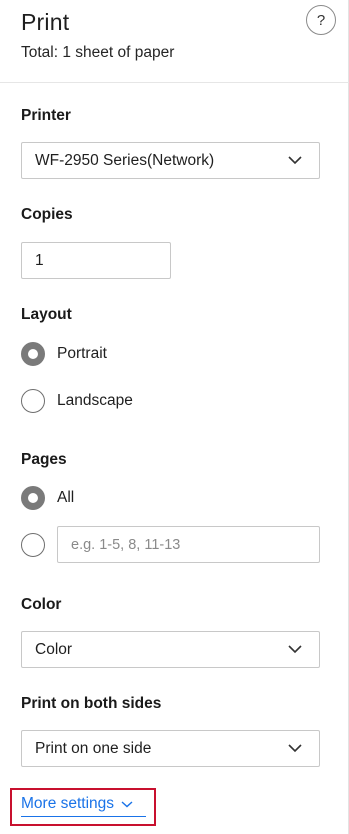 This screenshot has height=834, width=349. What do you see at coordinates (93, 748) in the screenshot?
I see `duplex-value: Print on one side` at bounding box center [93, 748].